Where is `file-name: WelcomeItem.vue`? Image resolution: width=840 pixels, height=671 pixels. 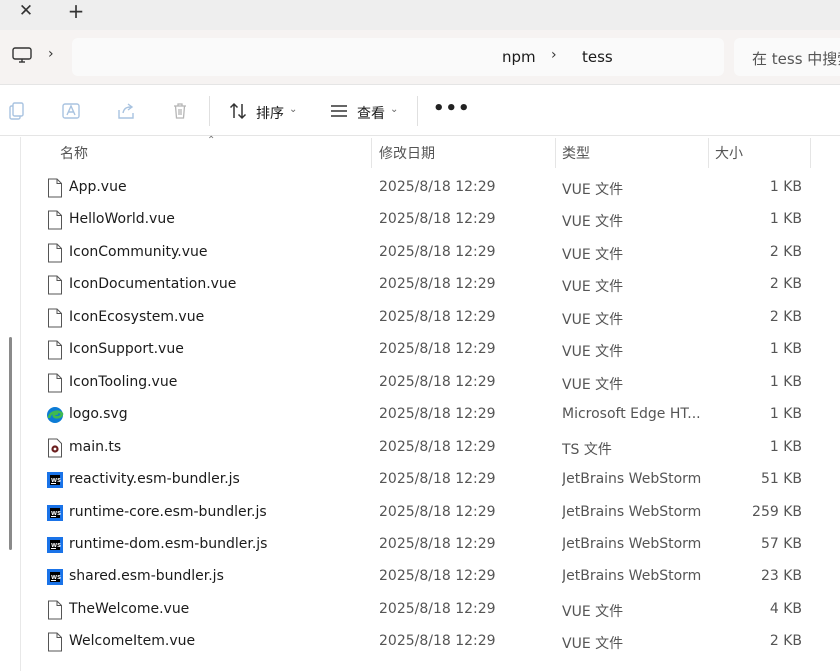
file-name: WelcomeItem.vue is located at coordinates (132, 641).